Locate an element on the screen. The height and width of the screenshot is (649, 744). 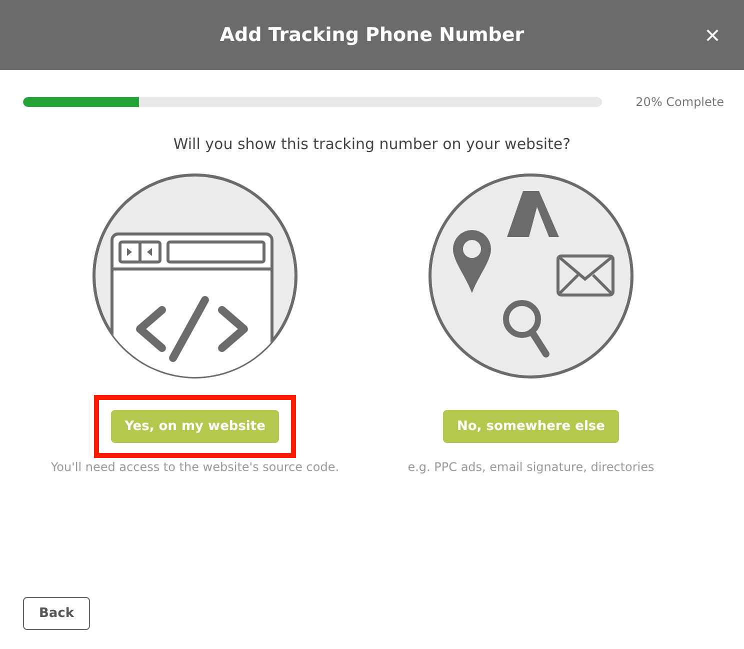
option-caption: e.g. PPC ads, email signature, directories is located at coordinates (531, 467).